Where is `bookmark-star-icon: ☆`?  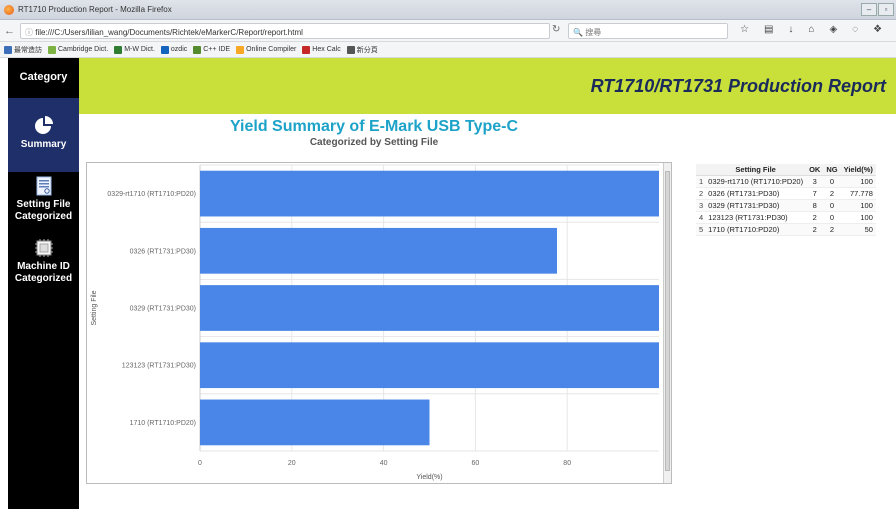 bookmark-star-icon: ☆ is located at coordinates (744, 29).